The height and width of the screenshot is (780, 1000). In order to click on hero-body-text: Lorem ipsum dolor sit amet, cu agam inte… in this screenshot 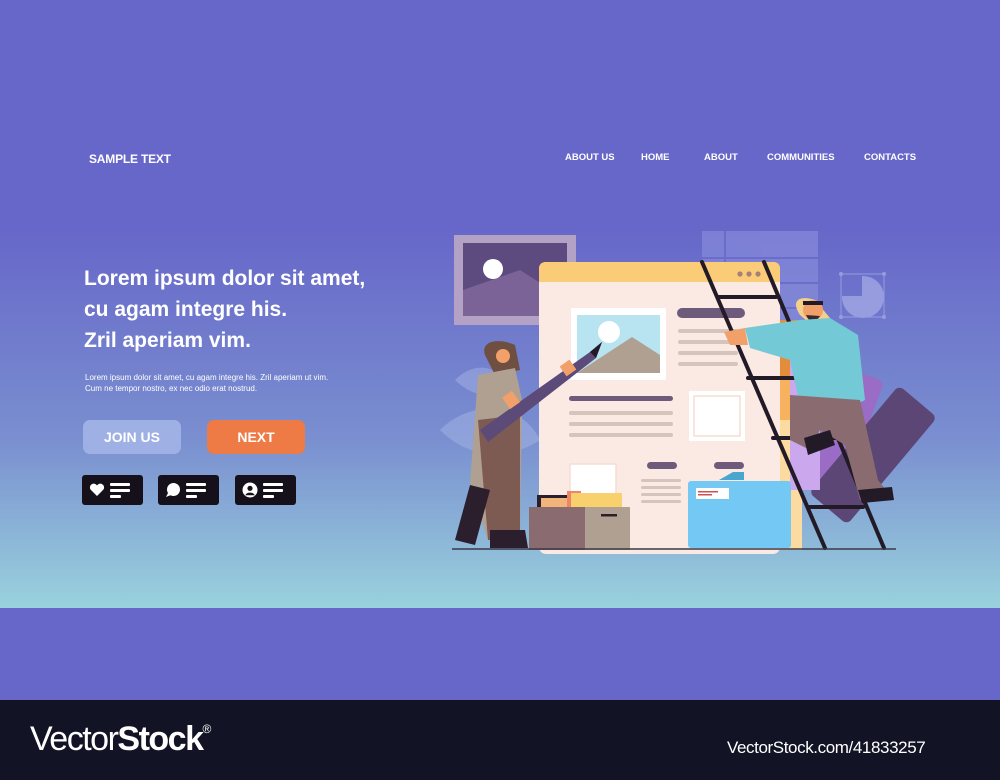, I will do `click(206, 383)`.